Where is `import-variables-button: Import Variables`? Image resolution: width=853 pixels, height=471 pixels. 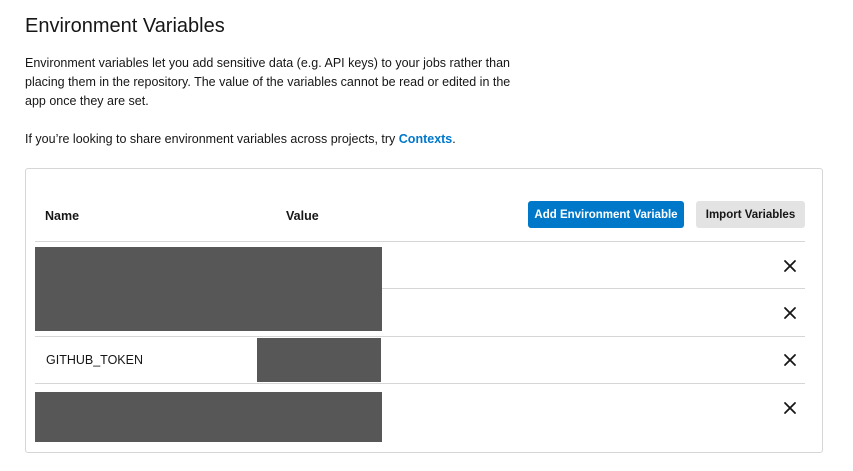
import-variables-button: Import Variables is located at coordinates (750, 214).